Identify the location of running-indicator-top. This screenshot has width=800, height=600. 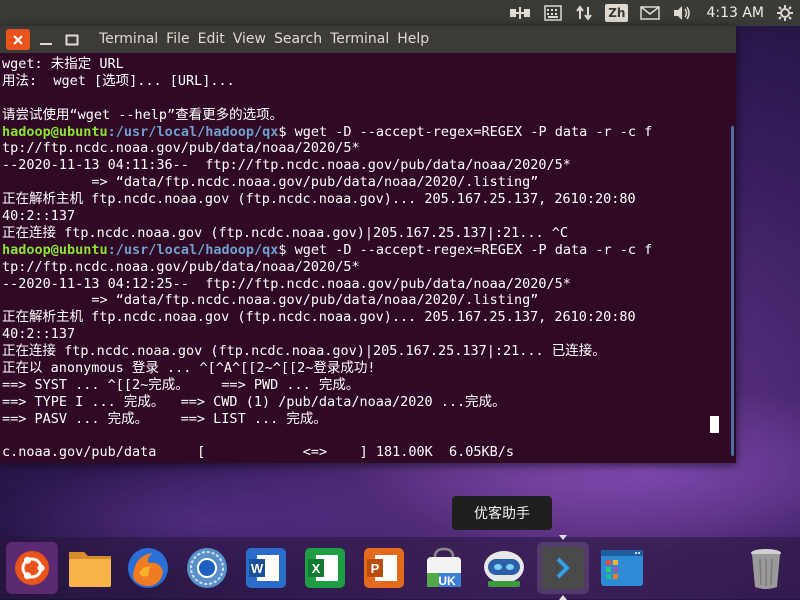
(563, 537).